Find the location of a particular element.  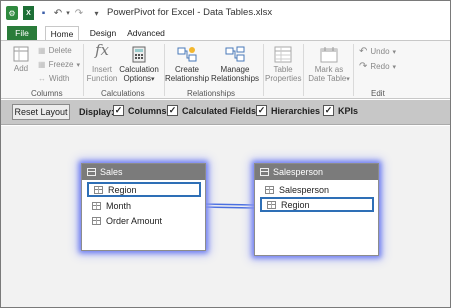

undo-dropdown-icon: ▾ is located at coordinates (68, 13).